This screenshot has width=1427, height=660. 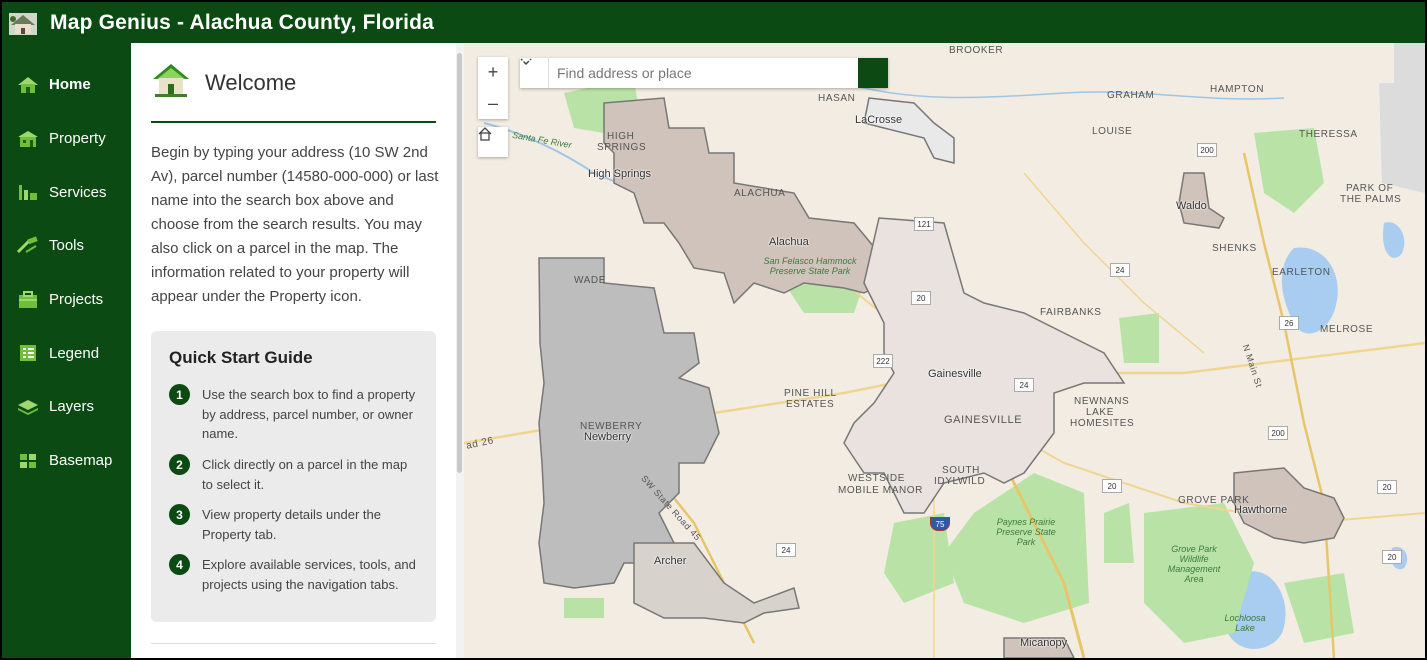 I want to click on map-label: HASAN, so click(x=837, y=98).